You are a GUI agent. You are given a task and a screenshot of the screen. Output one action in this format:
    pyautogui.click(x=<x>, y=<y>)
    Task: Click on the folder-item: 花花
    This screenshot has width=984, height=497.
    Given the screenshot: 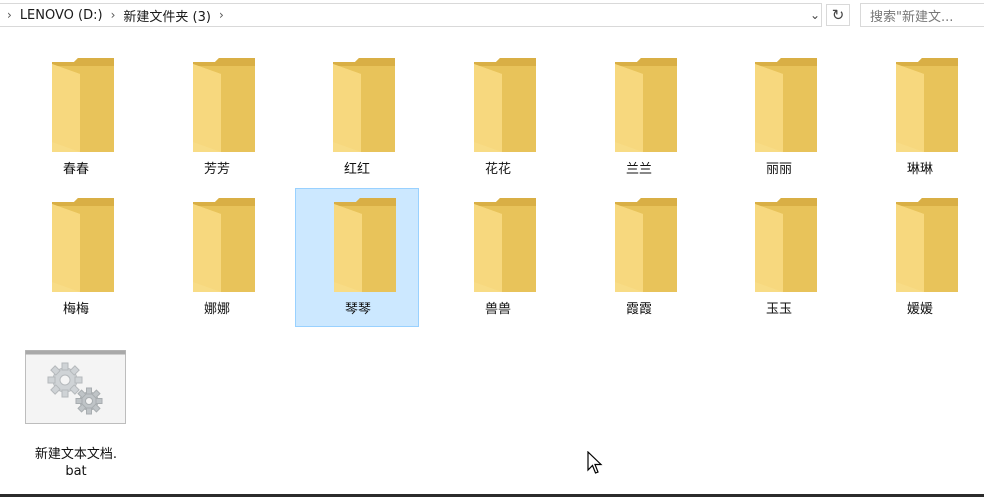 What is the action you would take?
    pyautogui.click(x=498, y=118)
    